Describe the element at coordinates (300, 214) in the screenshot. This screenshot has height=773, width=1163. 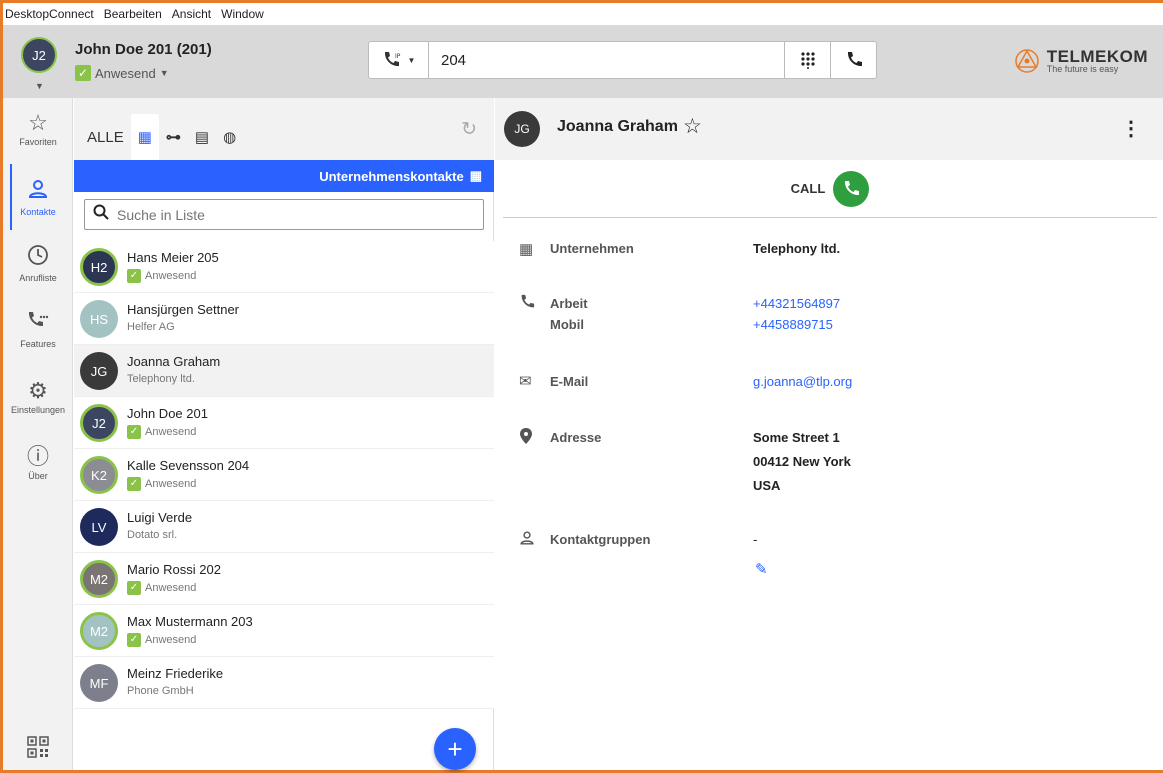
I see `contact-search-input` at that location.